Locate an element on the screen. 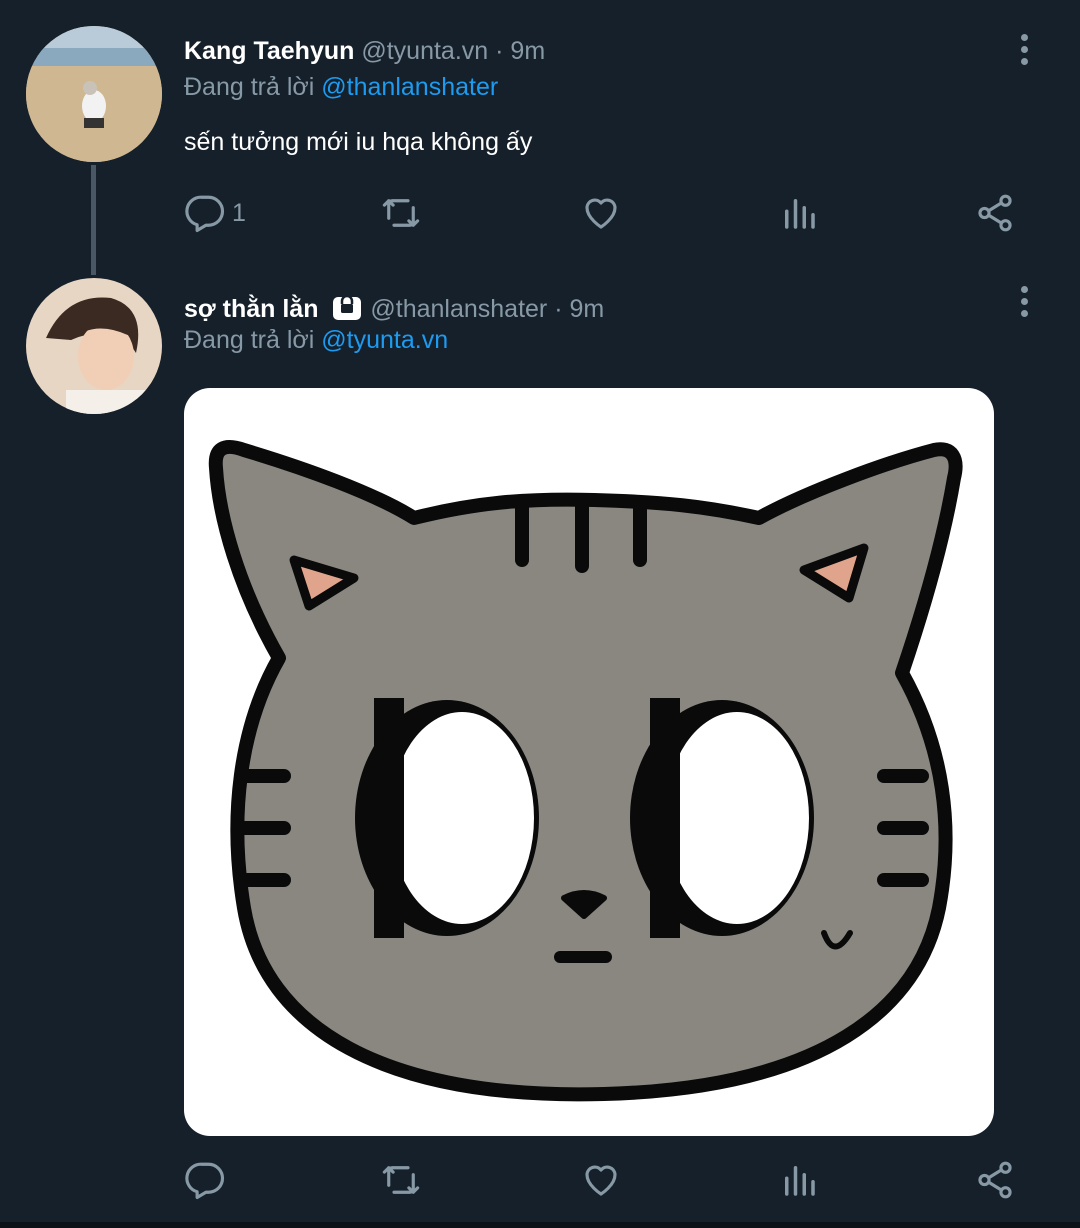 This screenshot has width=1080, height=1228. tweet-header: sợ thằn lằn @thanlanshater · 9m is located at coordinates (394, 309).